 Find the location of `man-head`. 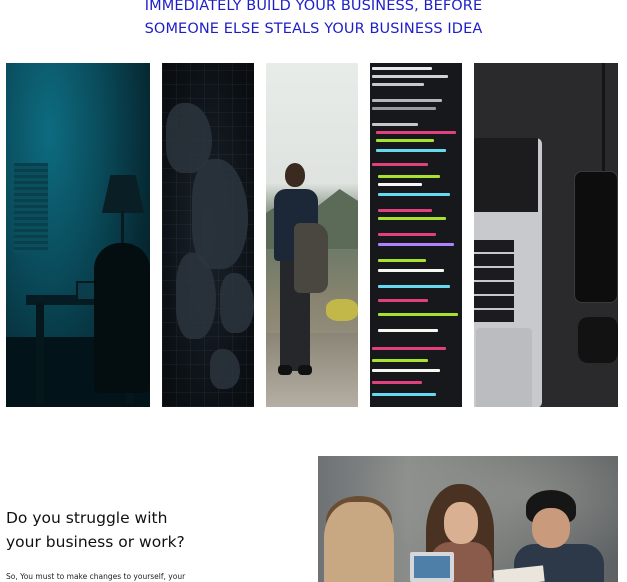

man-head is located at coordinates (295, 175).